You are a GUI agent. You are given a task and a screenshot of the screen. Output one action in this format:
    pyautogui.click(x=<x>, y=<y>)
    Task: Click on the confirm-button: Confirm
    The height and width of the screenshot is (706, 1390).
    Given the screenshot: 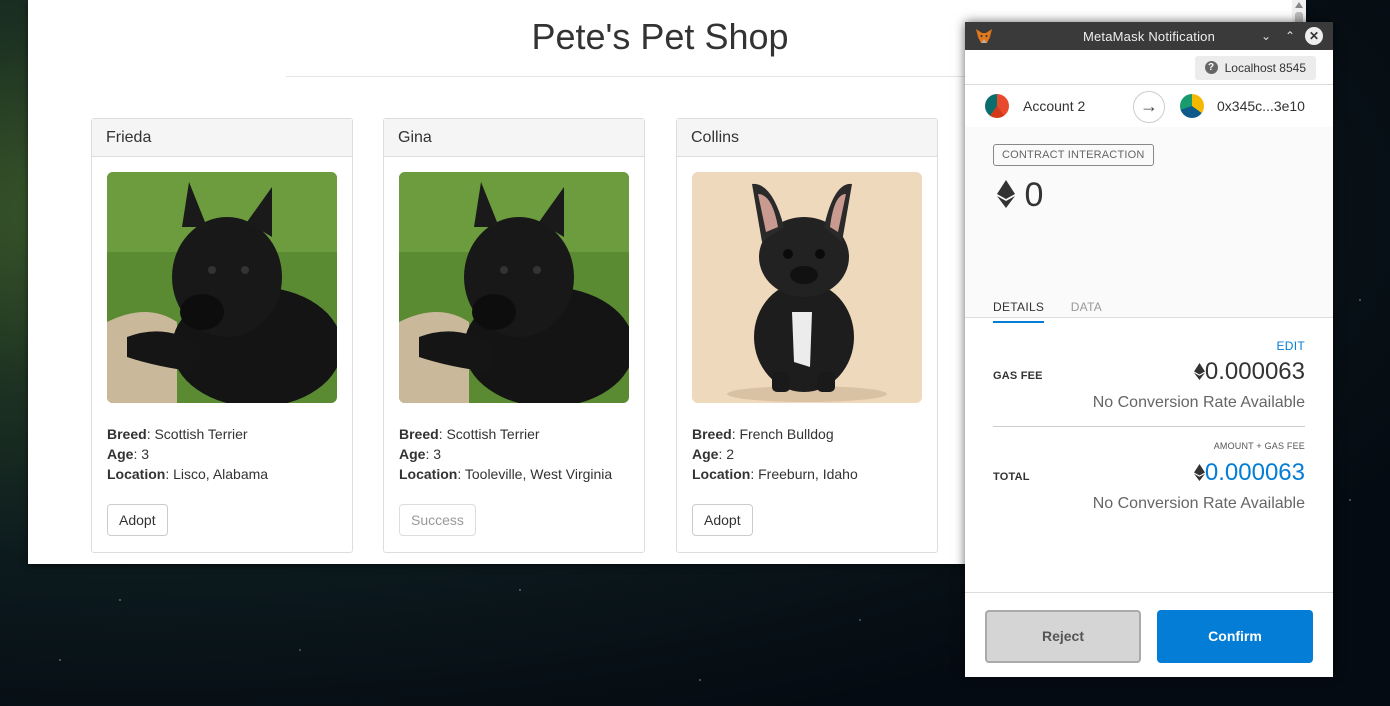 What is the action you would take?
    pyautogui.click(x=1235, y=636)
    